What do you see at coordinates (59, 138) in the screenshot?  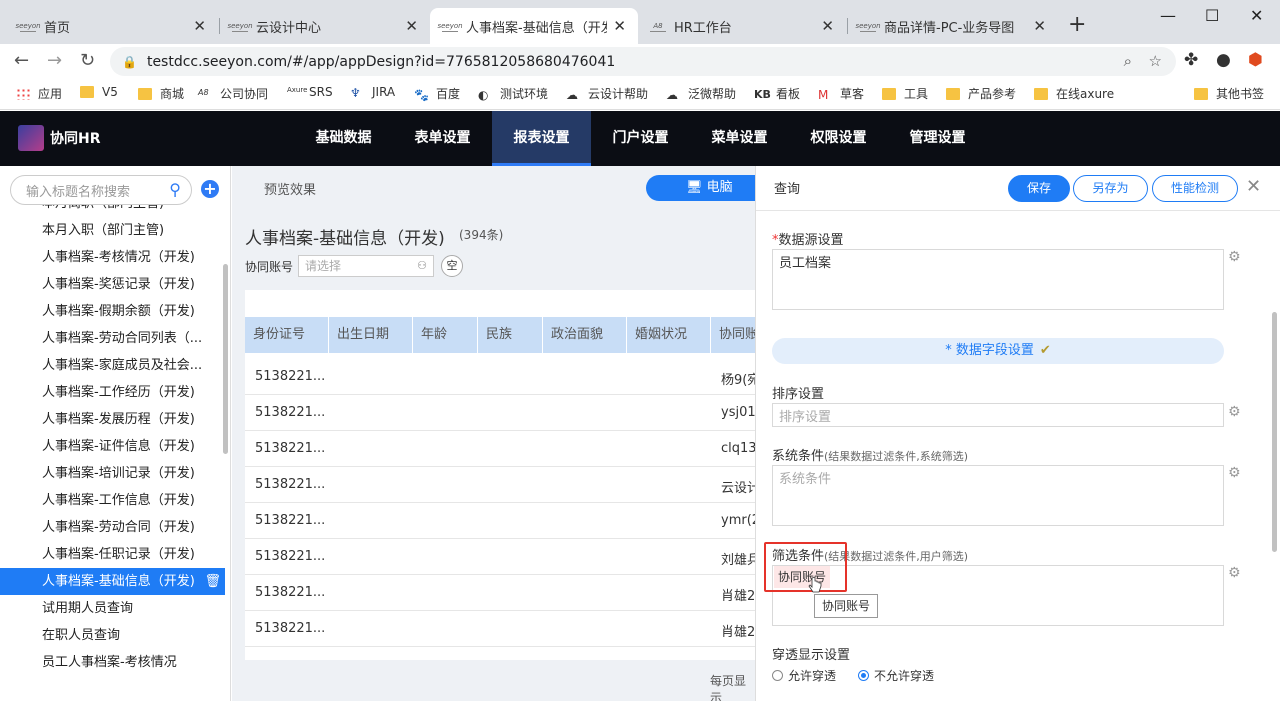 I see `app-logo: 协同HR` at bounding box center [59, 138].